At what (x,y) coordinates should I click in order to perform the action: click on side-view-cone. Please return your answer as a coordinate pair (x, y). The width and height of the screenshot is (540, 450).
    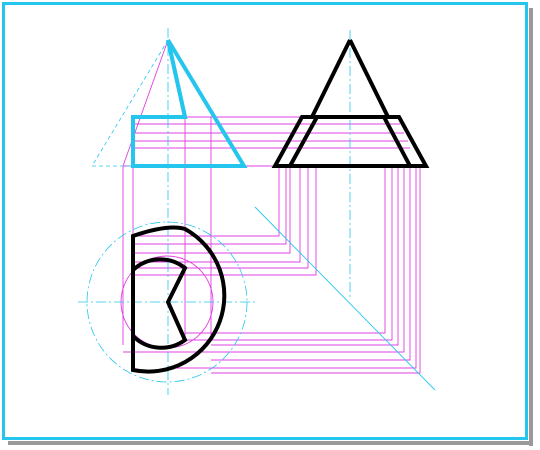
    Looking at the image, I should click on (350, 103).